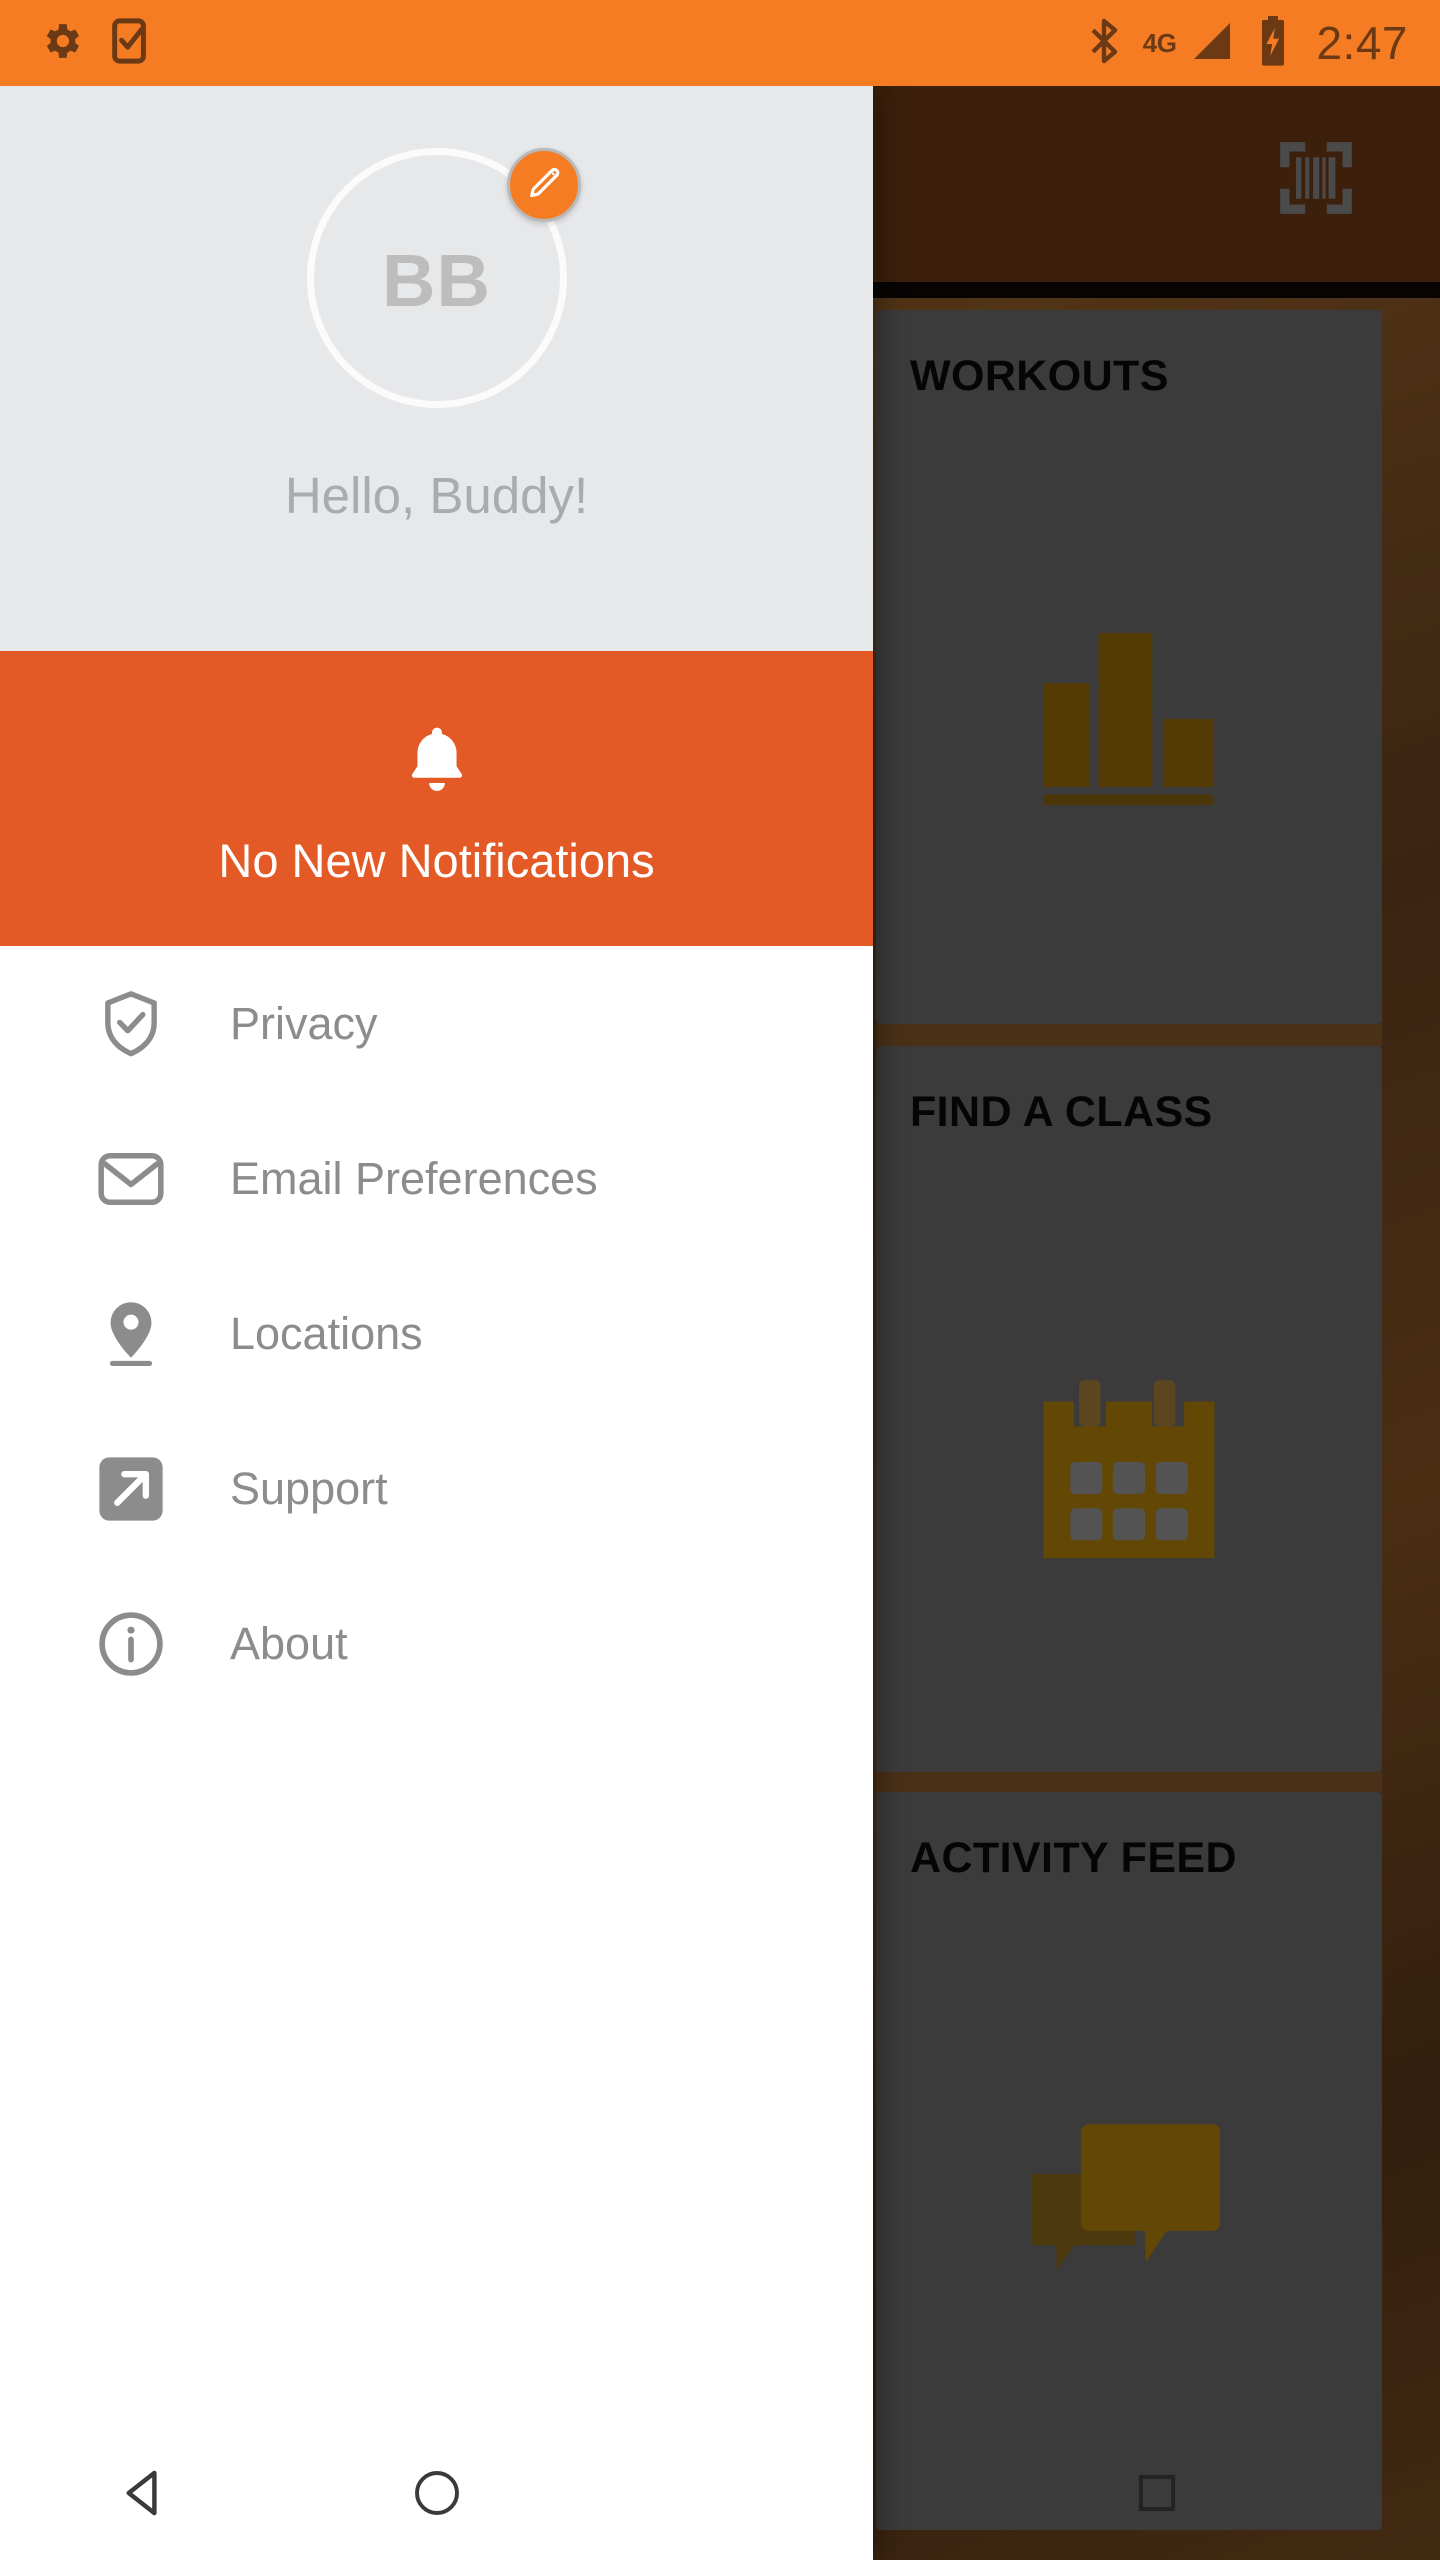 This screenshot has height=2560, width=1440. What do you see at coordinates (94, 43) in the screenshot?
I see `status-bar-left-icons` at bounding box center [94, 43].